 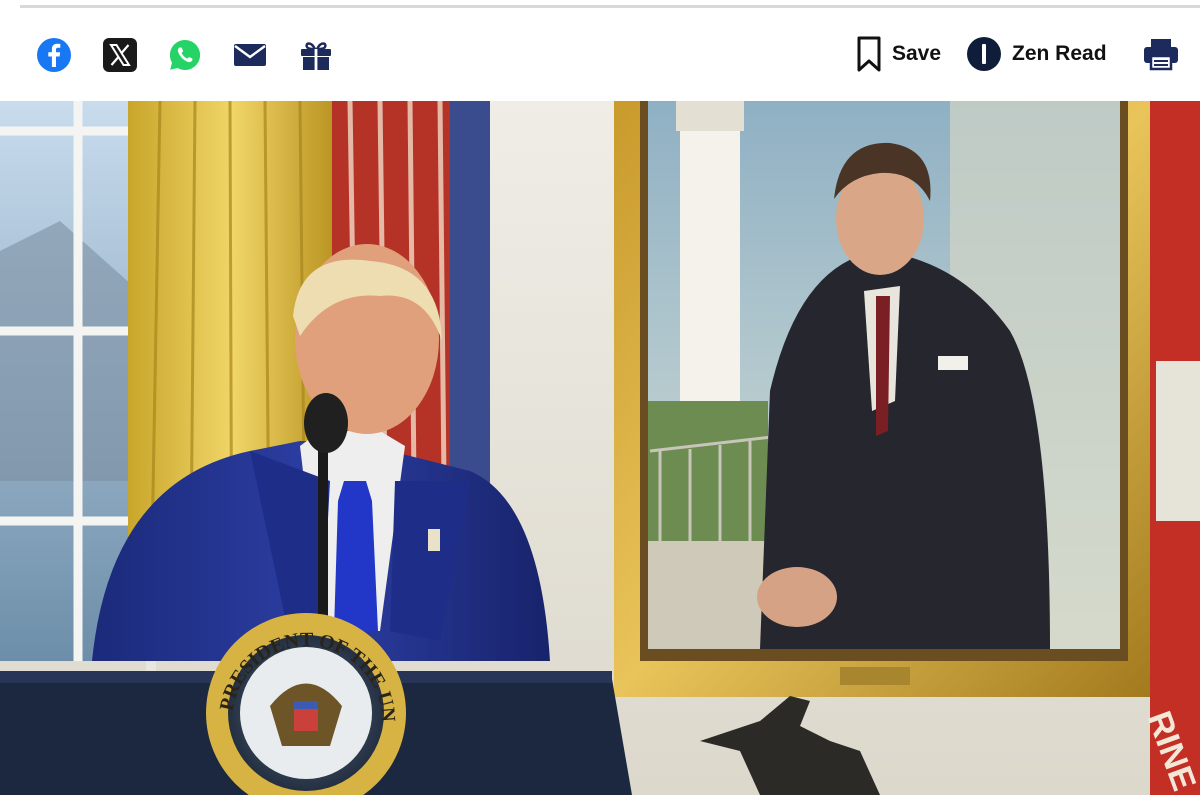 I want to click on zen-read-label: Zen Read, so click(x=1059, y=53).